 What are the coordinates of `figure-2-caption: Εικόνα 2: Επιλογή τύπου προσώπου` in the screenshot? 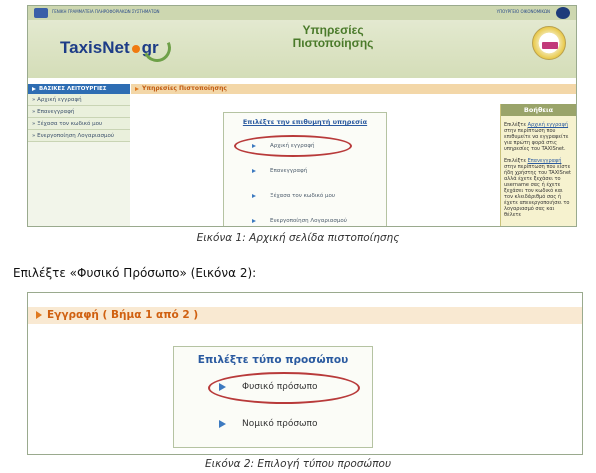 It's located at (298, 464).